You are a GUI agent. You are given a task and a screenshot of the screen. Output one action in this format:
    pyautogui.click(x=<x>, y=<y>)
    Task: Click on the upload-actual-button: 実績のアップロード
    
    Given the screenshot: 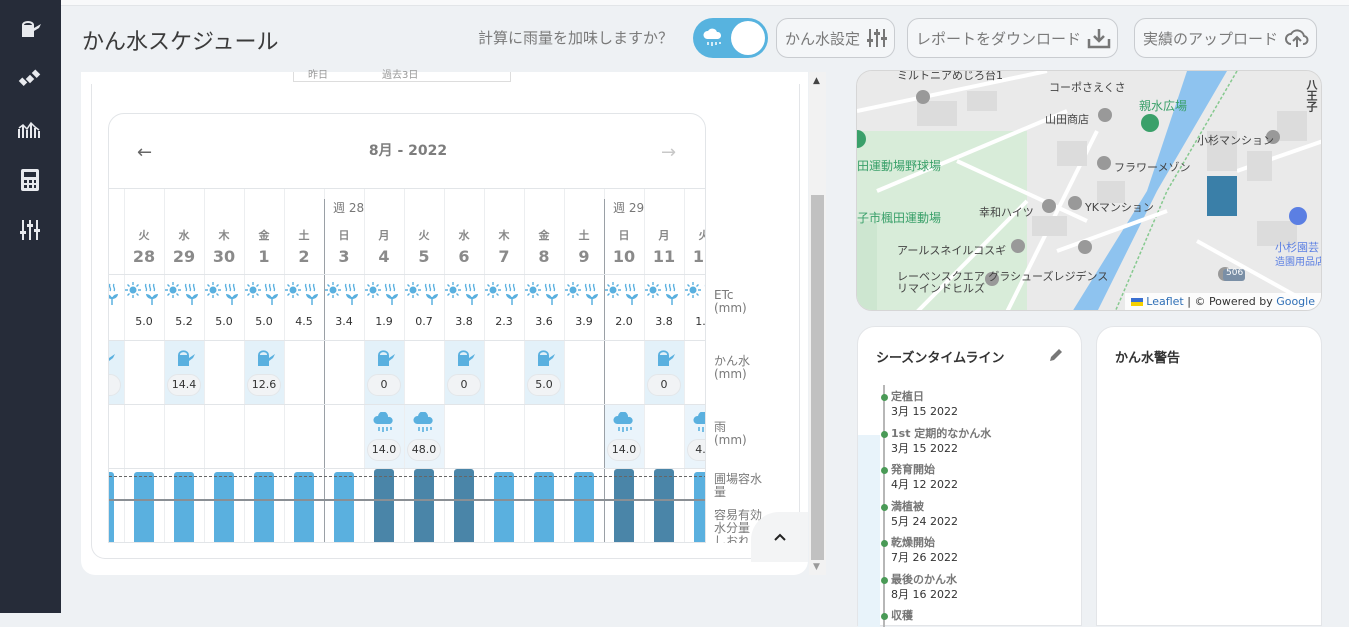 What is the action you would take?
    pyautogui.click(x=1226, y=38)
    